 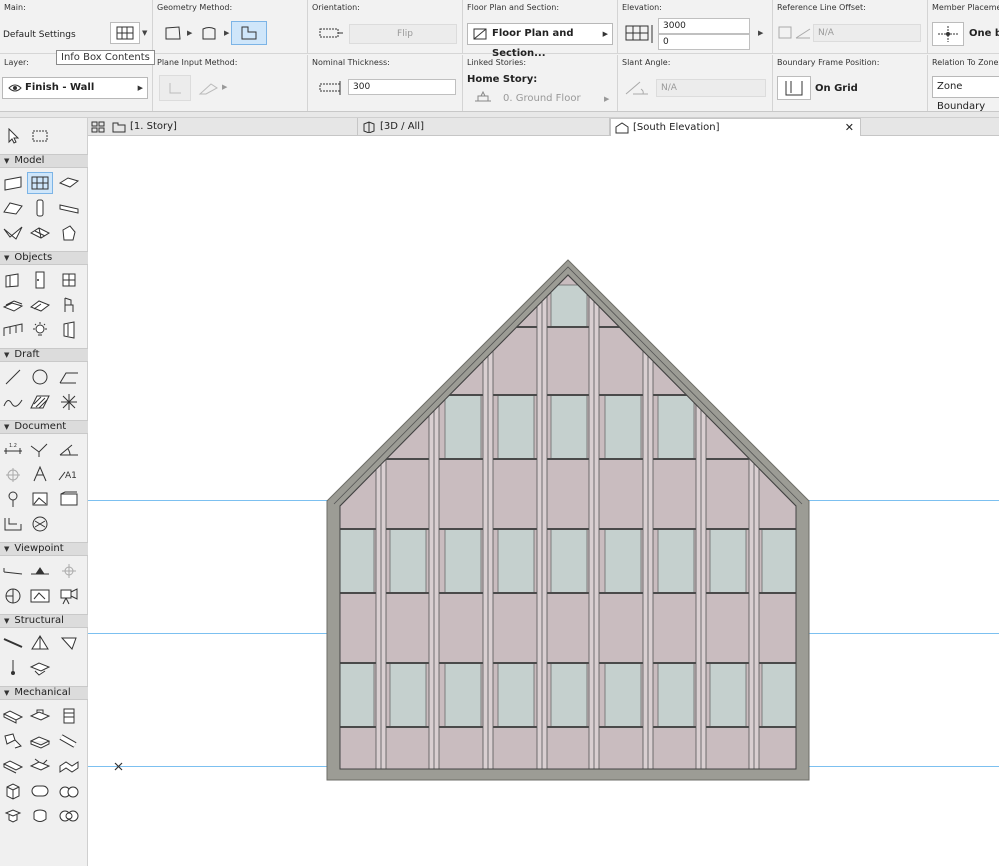 What do you see at coordinates (44, 621) in the screenshot?
I see `group-structural: ▼ Structural` at bounding box center [44, 621].